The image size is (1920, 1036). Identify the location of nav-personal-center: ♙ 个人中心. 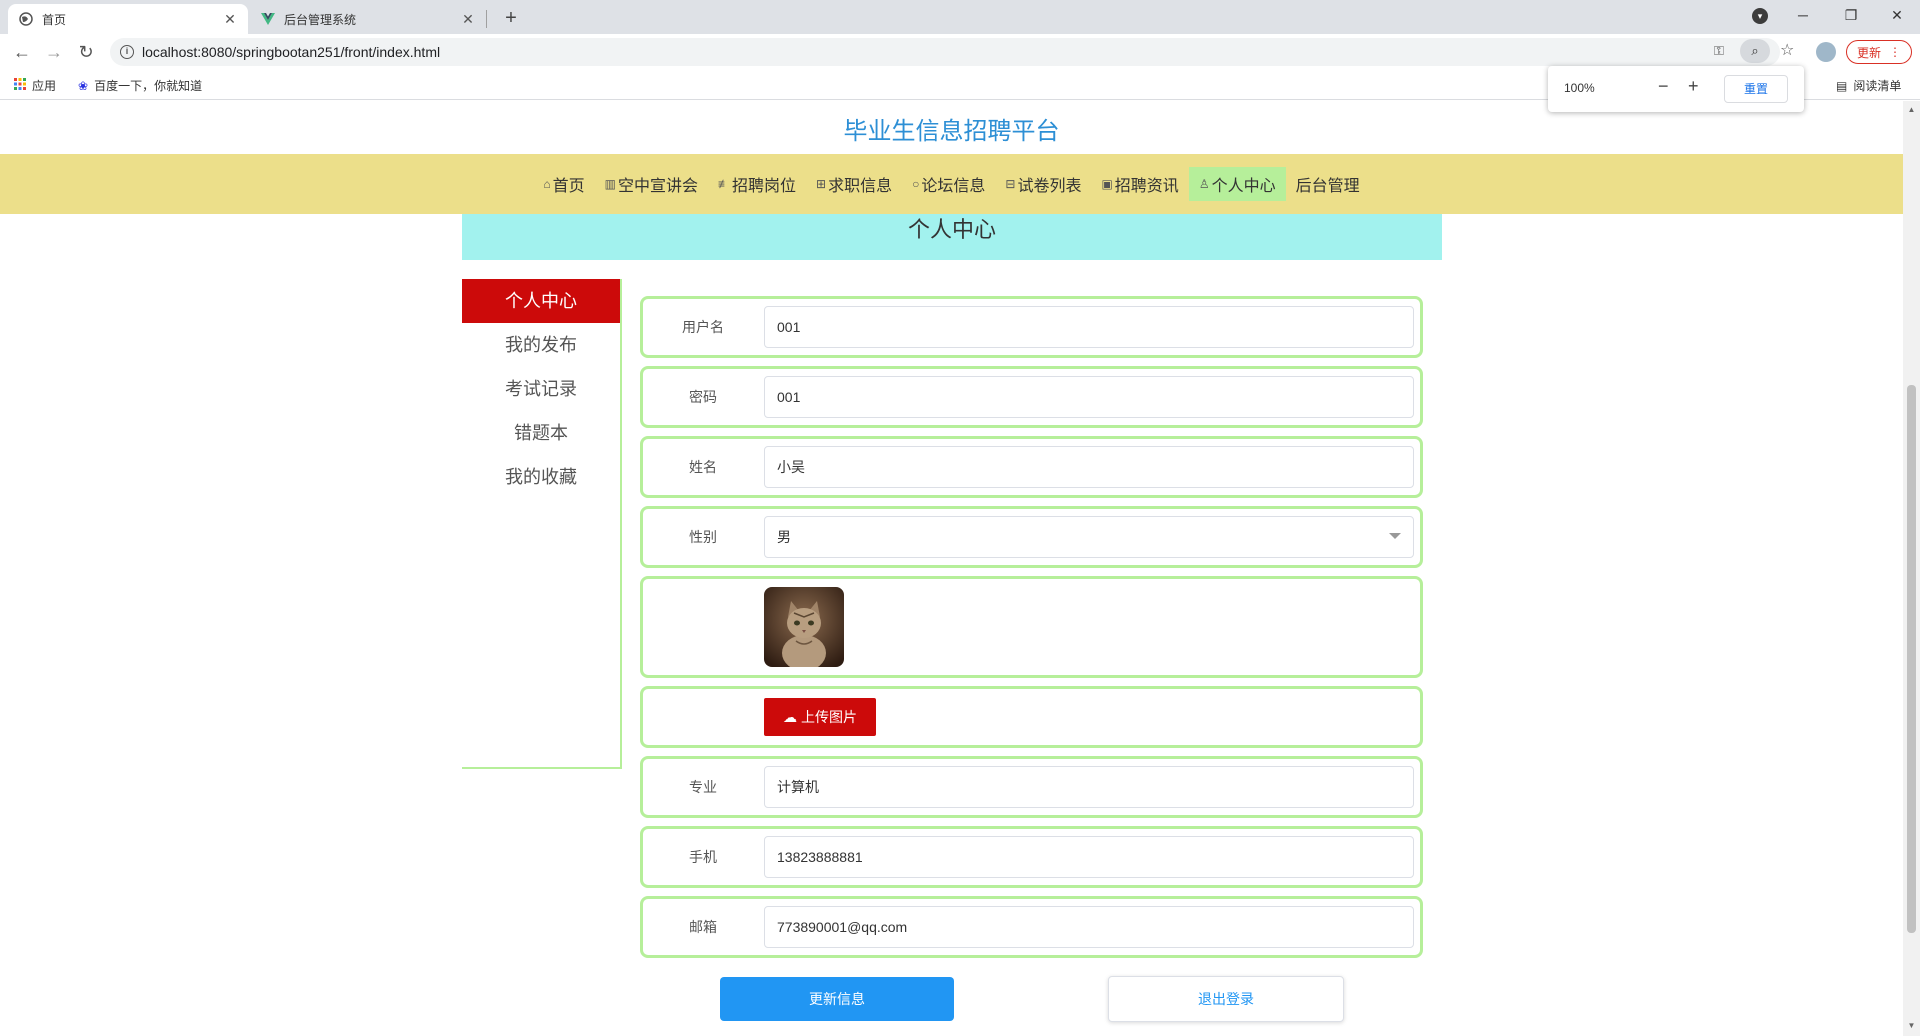
(1237, 184).